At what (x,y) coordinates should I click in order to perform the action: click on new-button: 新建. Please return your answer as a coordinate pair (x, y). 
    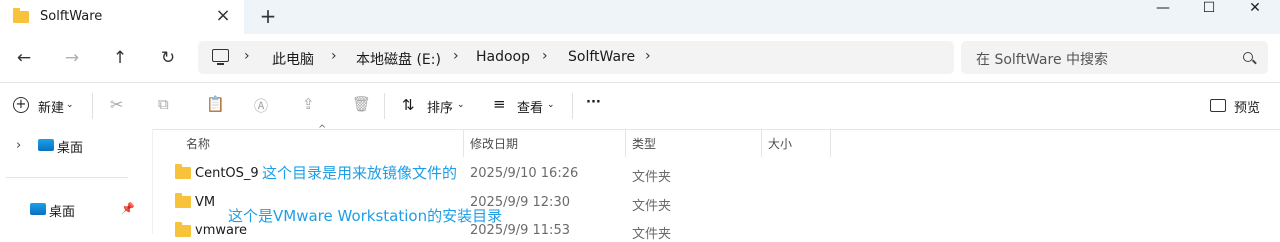
    Looking at the image, I should click on (51, 106).